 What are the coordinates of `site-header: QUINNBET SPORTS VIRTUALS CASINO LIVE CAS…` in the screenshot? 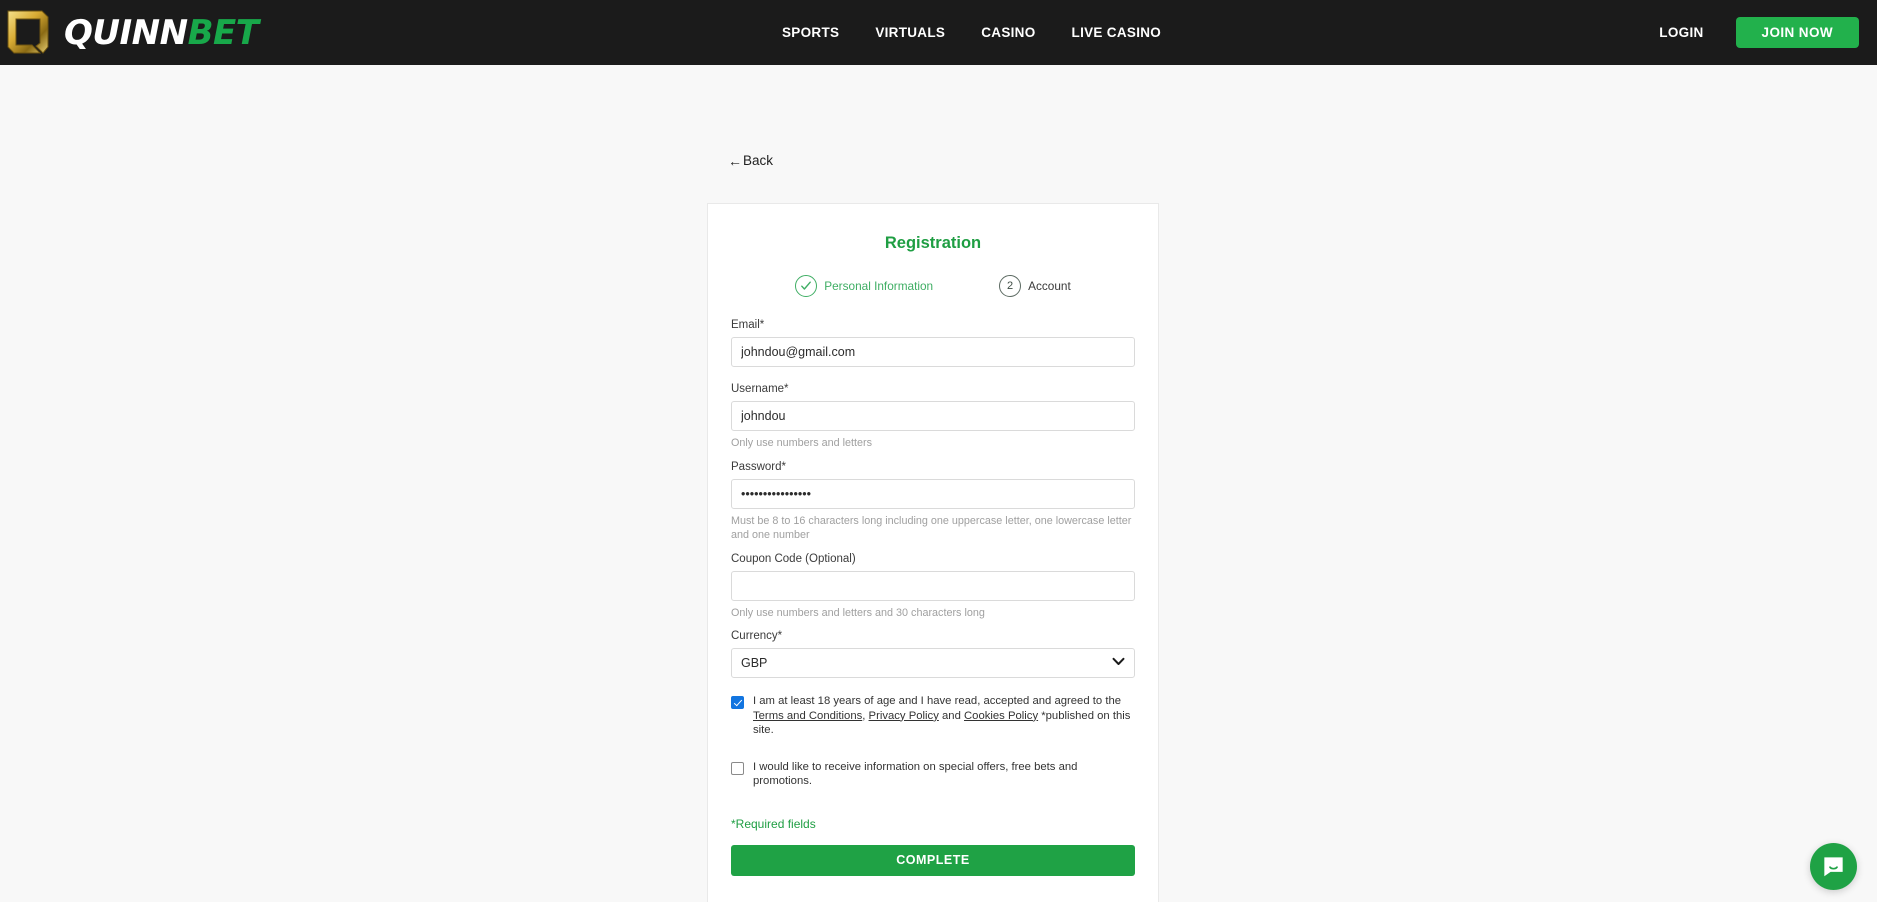 It's located at (938, 32).